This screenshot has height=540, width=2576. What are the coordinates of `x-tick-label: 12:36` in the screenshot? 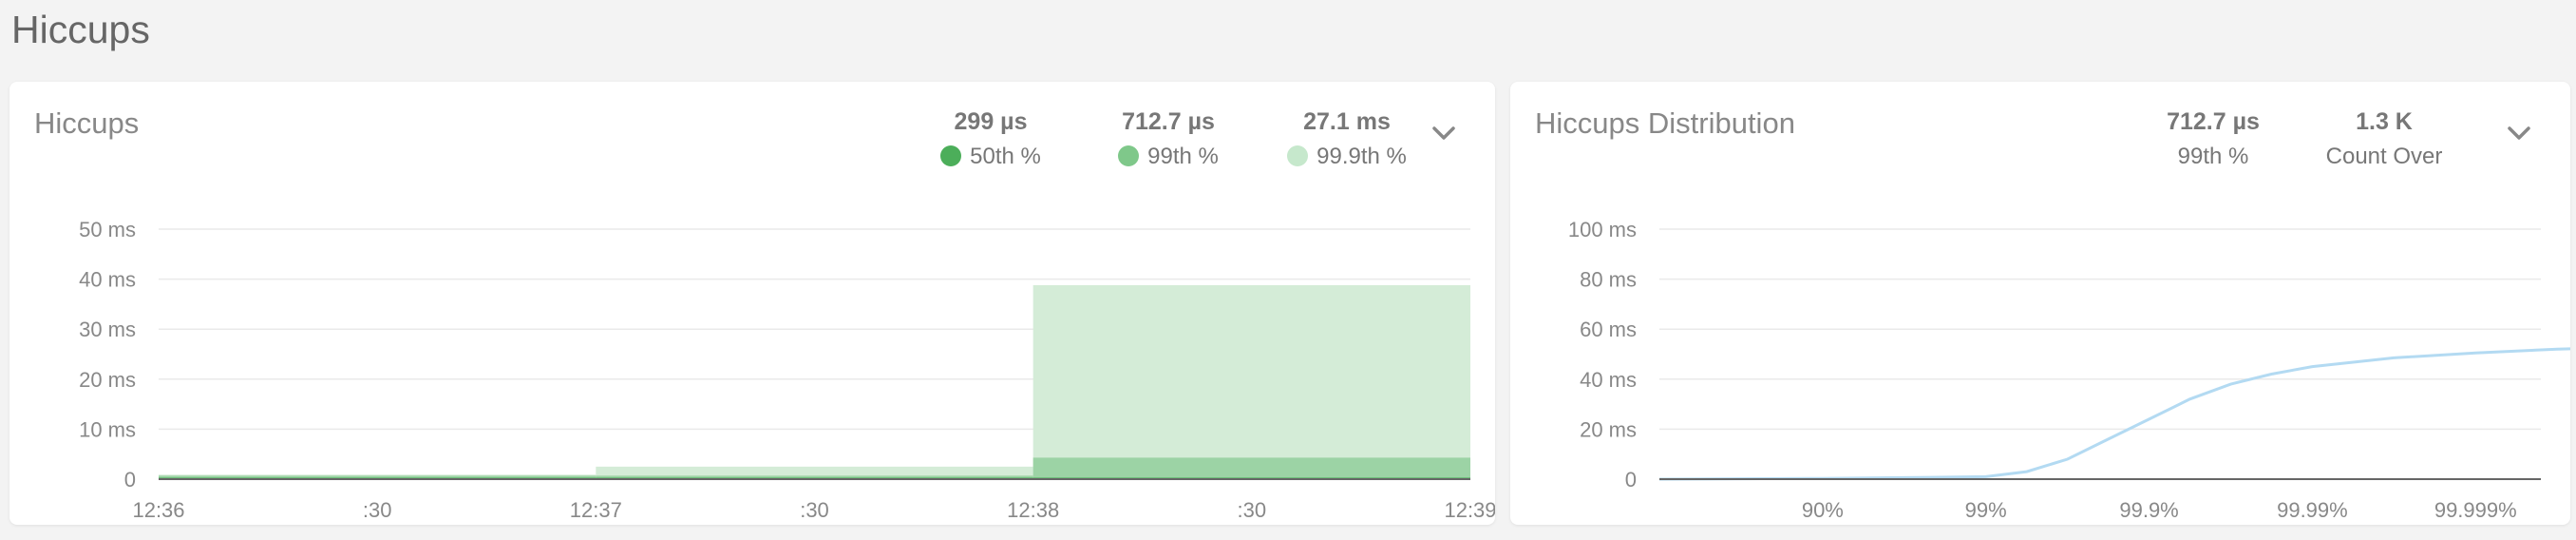 It's located at (158, 510).